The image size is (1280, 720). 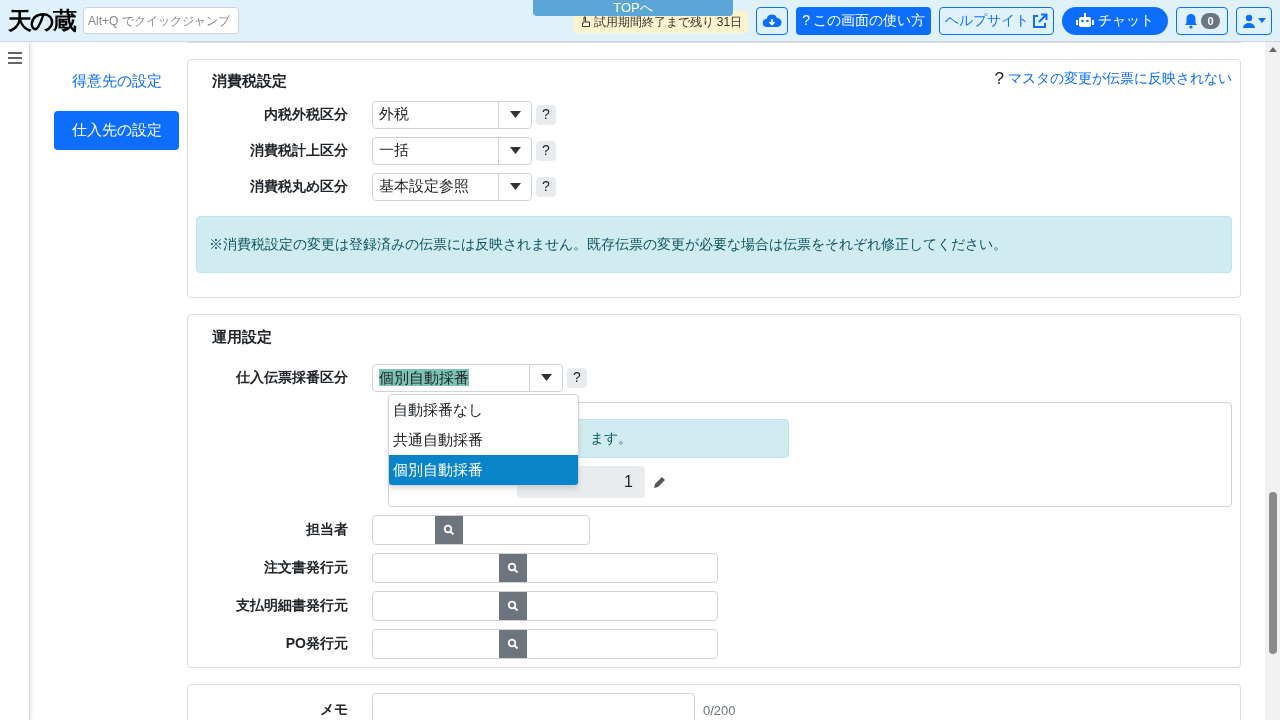 What do you see at coordinates (483, 410) in the screenshot?
I see `dropdown-option: 自動採番なし` at bounding box center [483, 410].